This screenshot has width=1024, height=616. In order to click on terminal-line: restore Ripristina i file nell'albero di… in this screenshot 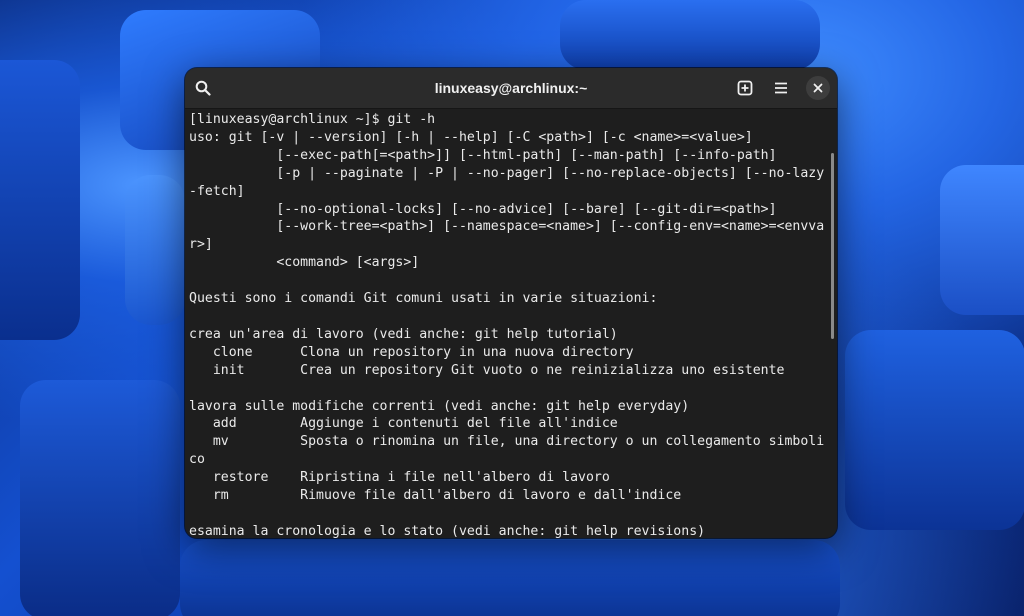, I will do `click(399, 478)`.